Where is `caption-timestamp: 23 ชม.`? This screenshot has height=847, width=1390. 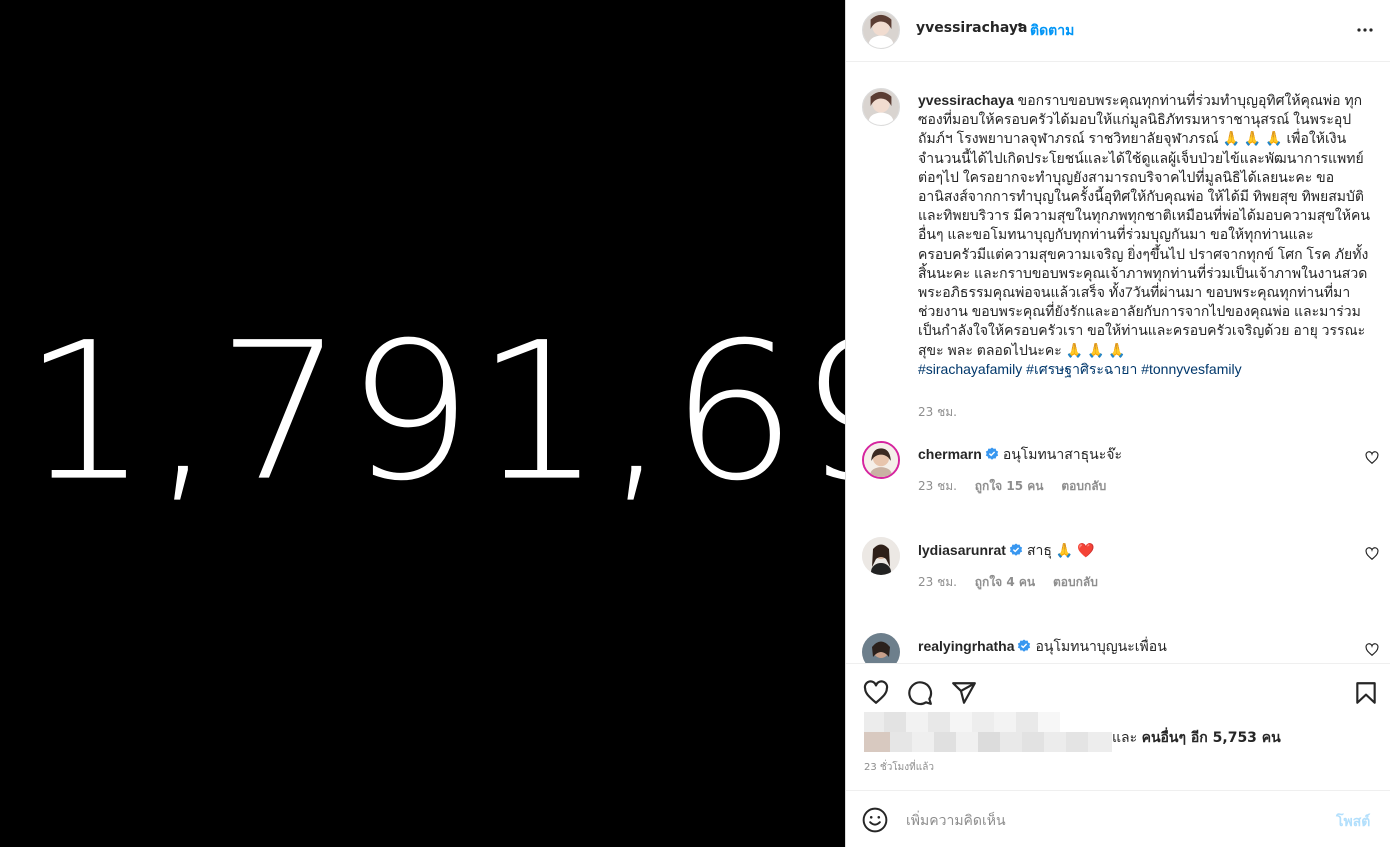 caption-timestamp: 23 ชม. is located at coordinates (937, 412).